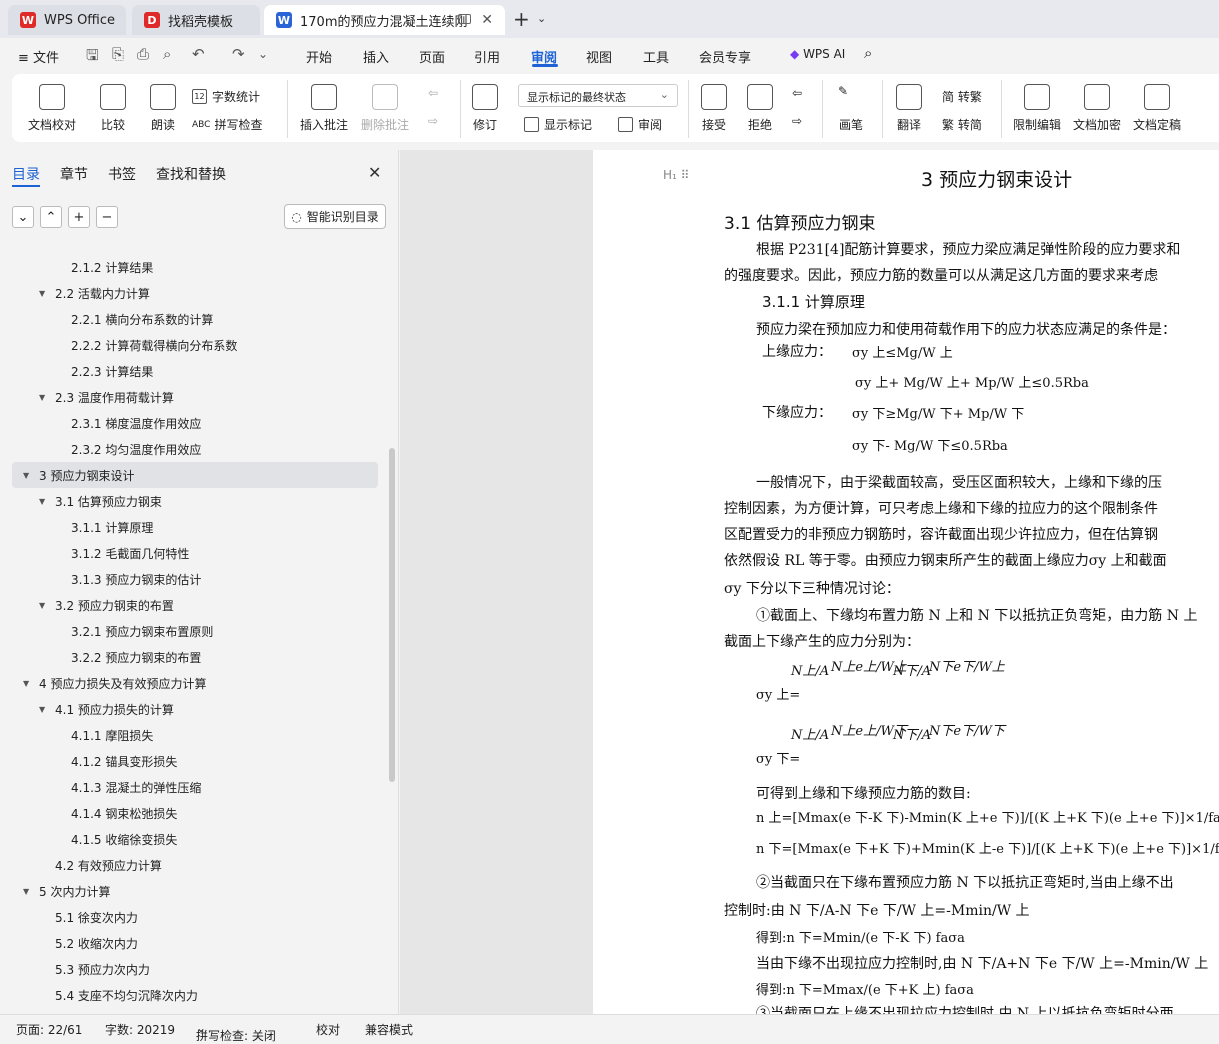  What do you see at coordinates (598, 95) in the screenshot?
I see `markup-mode-select: 显示标记的最终状态 ⌄` at bounding box center [598, 95].